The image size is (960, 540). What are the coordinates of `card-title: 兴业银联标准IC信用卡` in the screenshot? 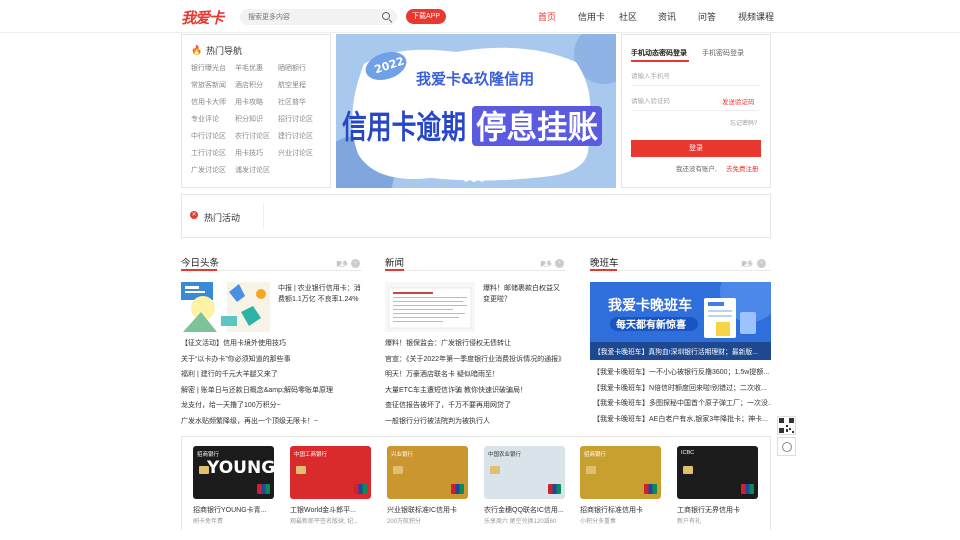 It's located at (430, 510).